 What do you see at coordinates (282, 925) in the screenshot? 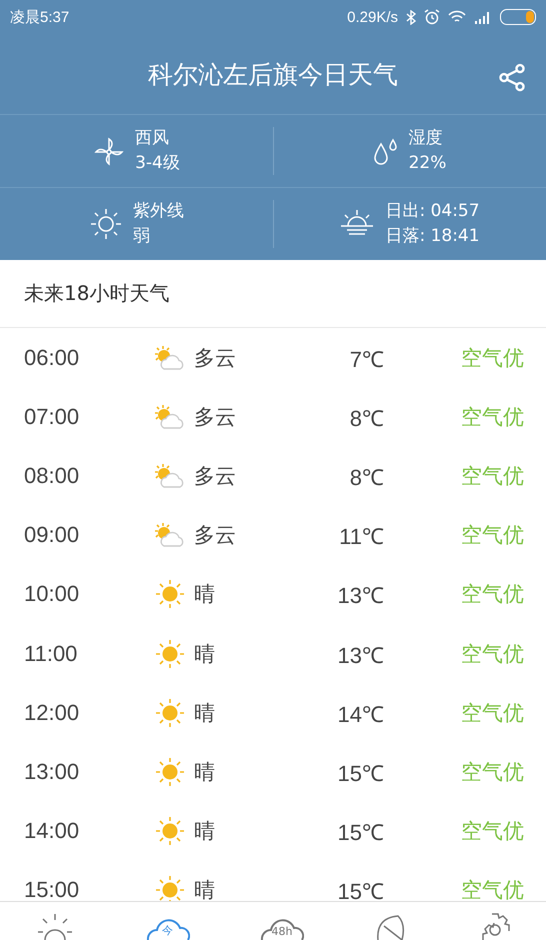
I see `cloud-tab: 48h` at bounding box center [282, 925].